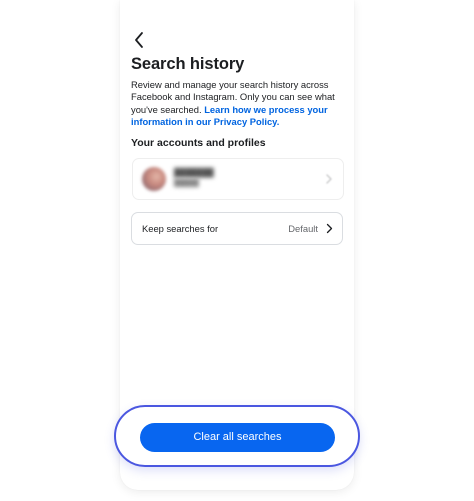  I want to click on keep-searches-row: Keep searches for Default, so click(237, 228).